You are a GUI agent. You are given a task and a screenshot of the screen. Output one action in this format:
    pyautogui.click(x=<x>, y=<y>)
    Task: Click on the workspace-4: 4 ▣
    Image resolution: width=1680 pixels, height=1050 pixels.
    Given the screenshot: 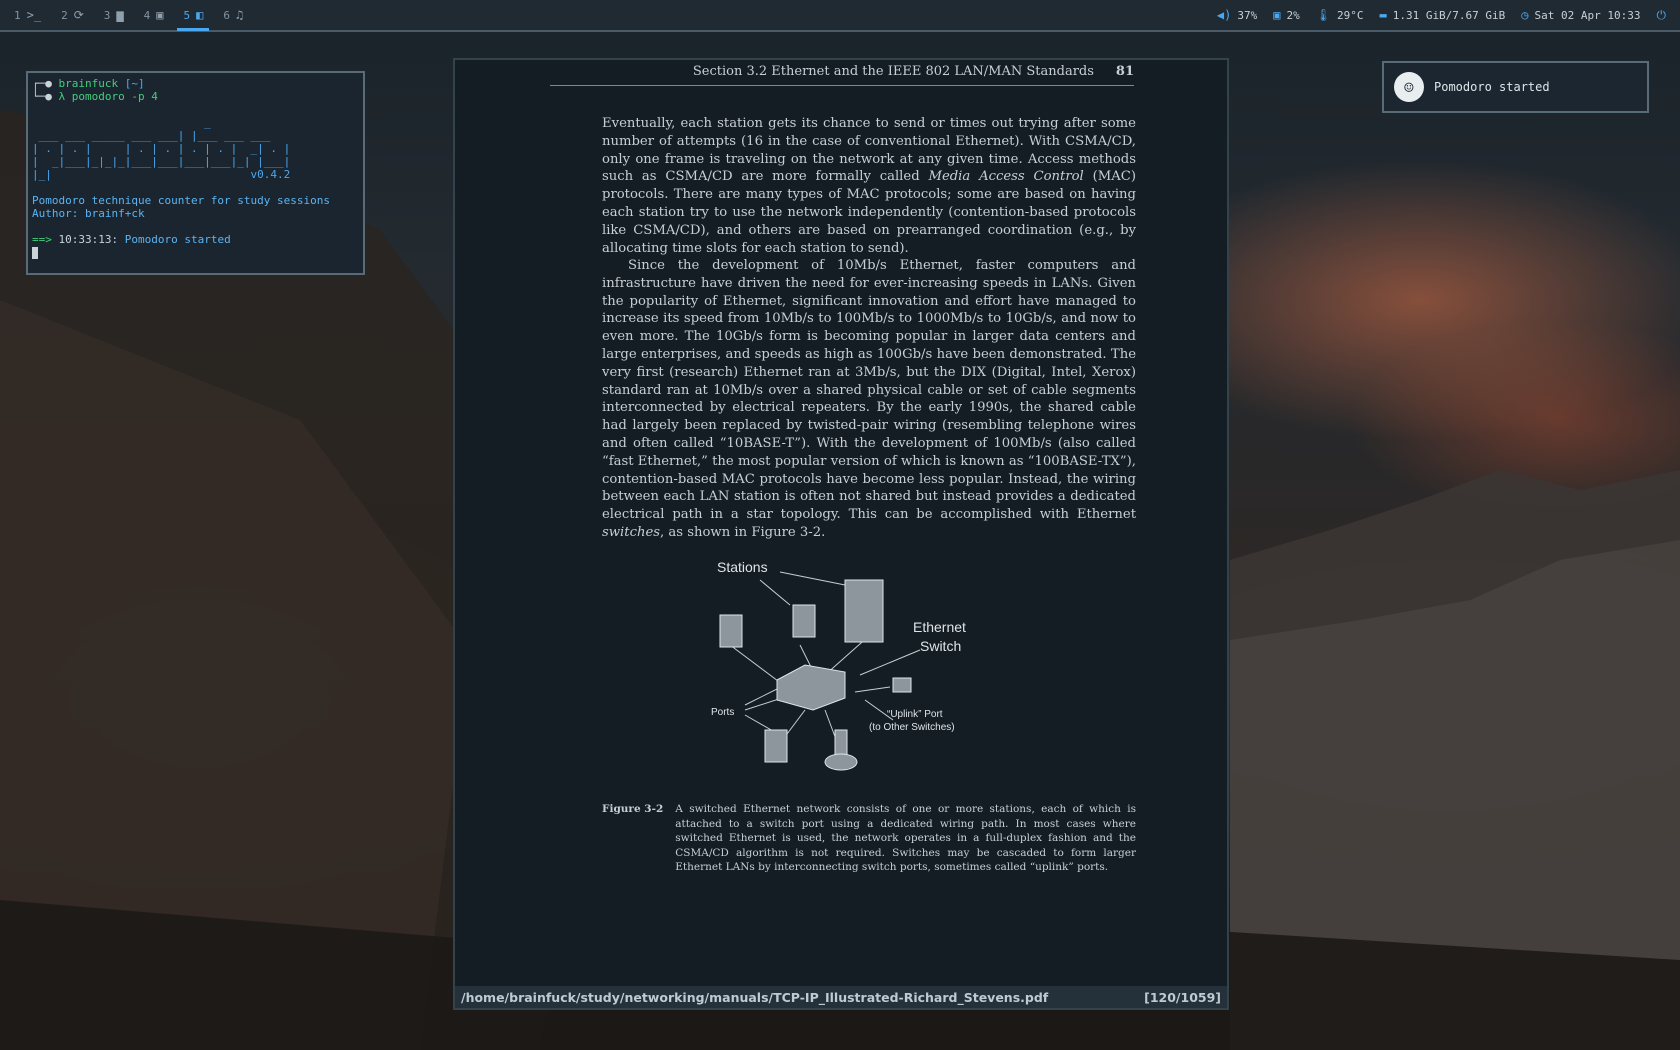 What is the action you would take?
    pyautogui.click(x=154, y=15)
    